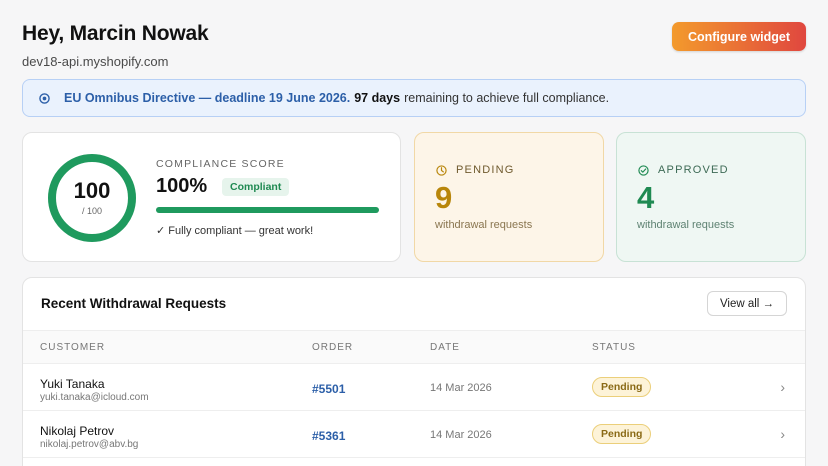 This screenshot has height=466, width=828. What do you see at coordinates (739, 36) in the screenshot?
I see `configure-widget-button: Configure widget` at bounding box center [739, 36].